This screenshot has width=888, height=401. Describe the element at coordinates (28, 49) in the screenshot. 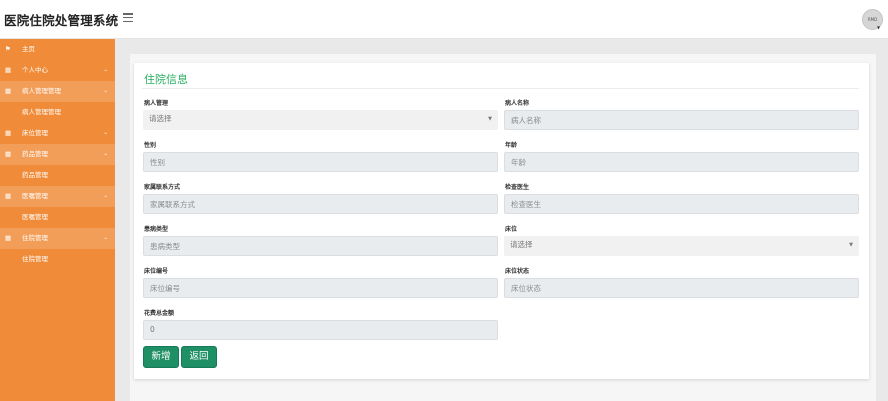

I see `sidebar-item-label: 主页` at that location.